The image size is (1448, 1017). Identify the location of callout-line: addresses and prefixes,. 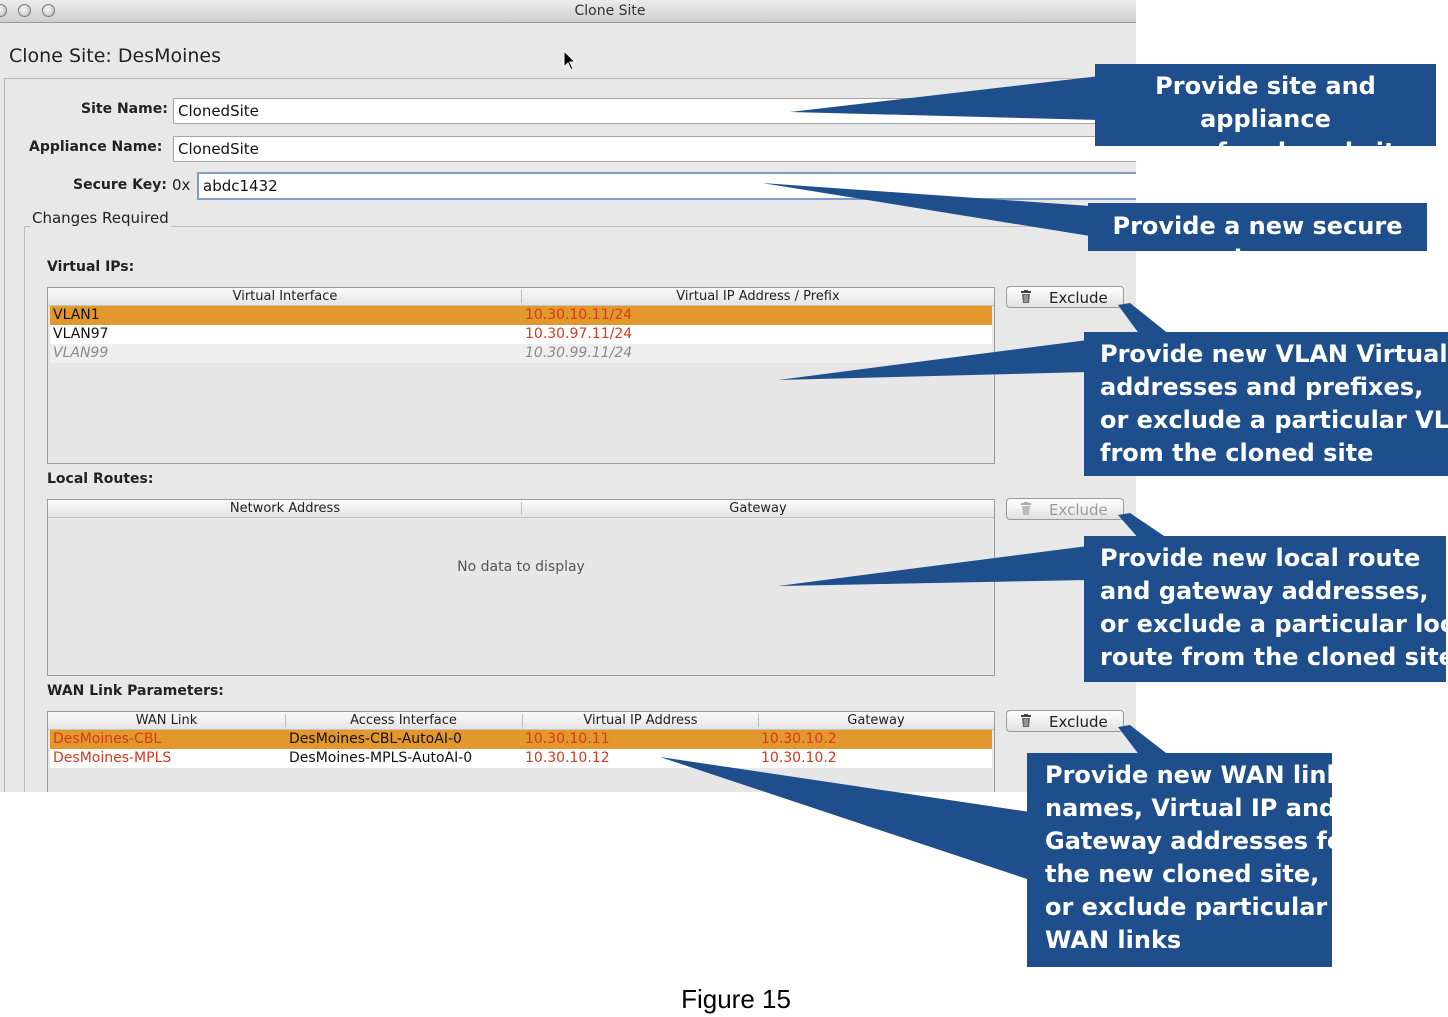
(1262, 387).